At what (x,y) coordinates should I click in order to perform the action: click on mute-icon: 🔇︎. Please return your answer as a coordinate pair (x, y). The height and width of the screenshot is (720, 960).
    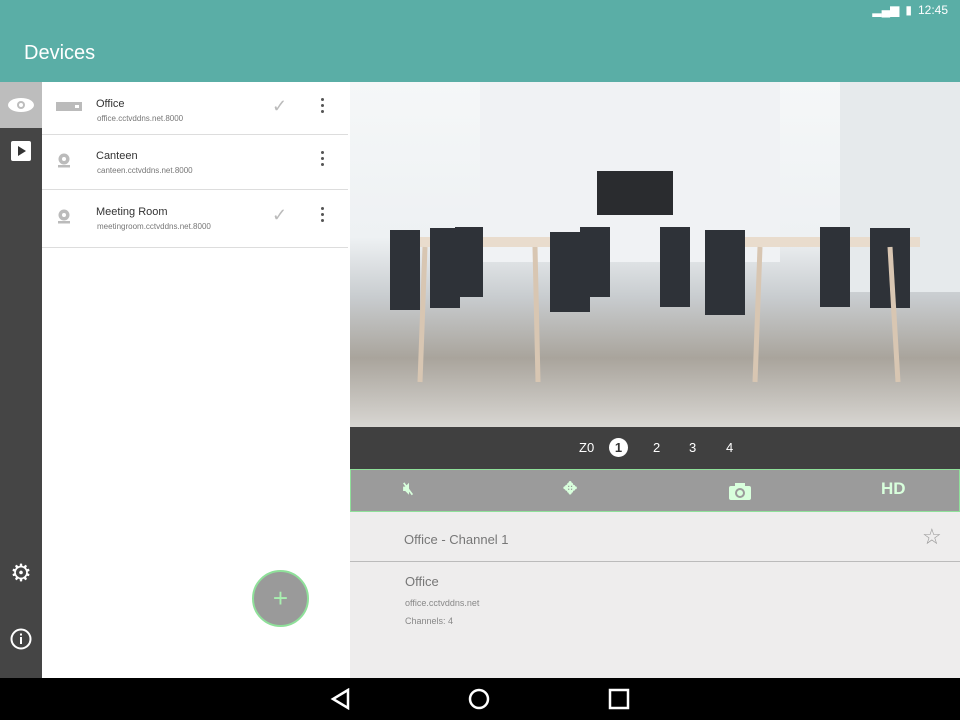
    Looking at the image, I should click on (408, 489).